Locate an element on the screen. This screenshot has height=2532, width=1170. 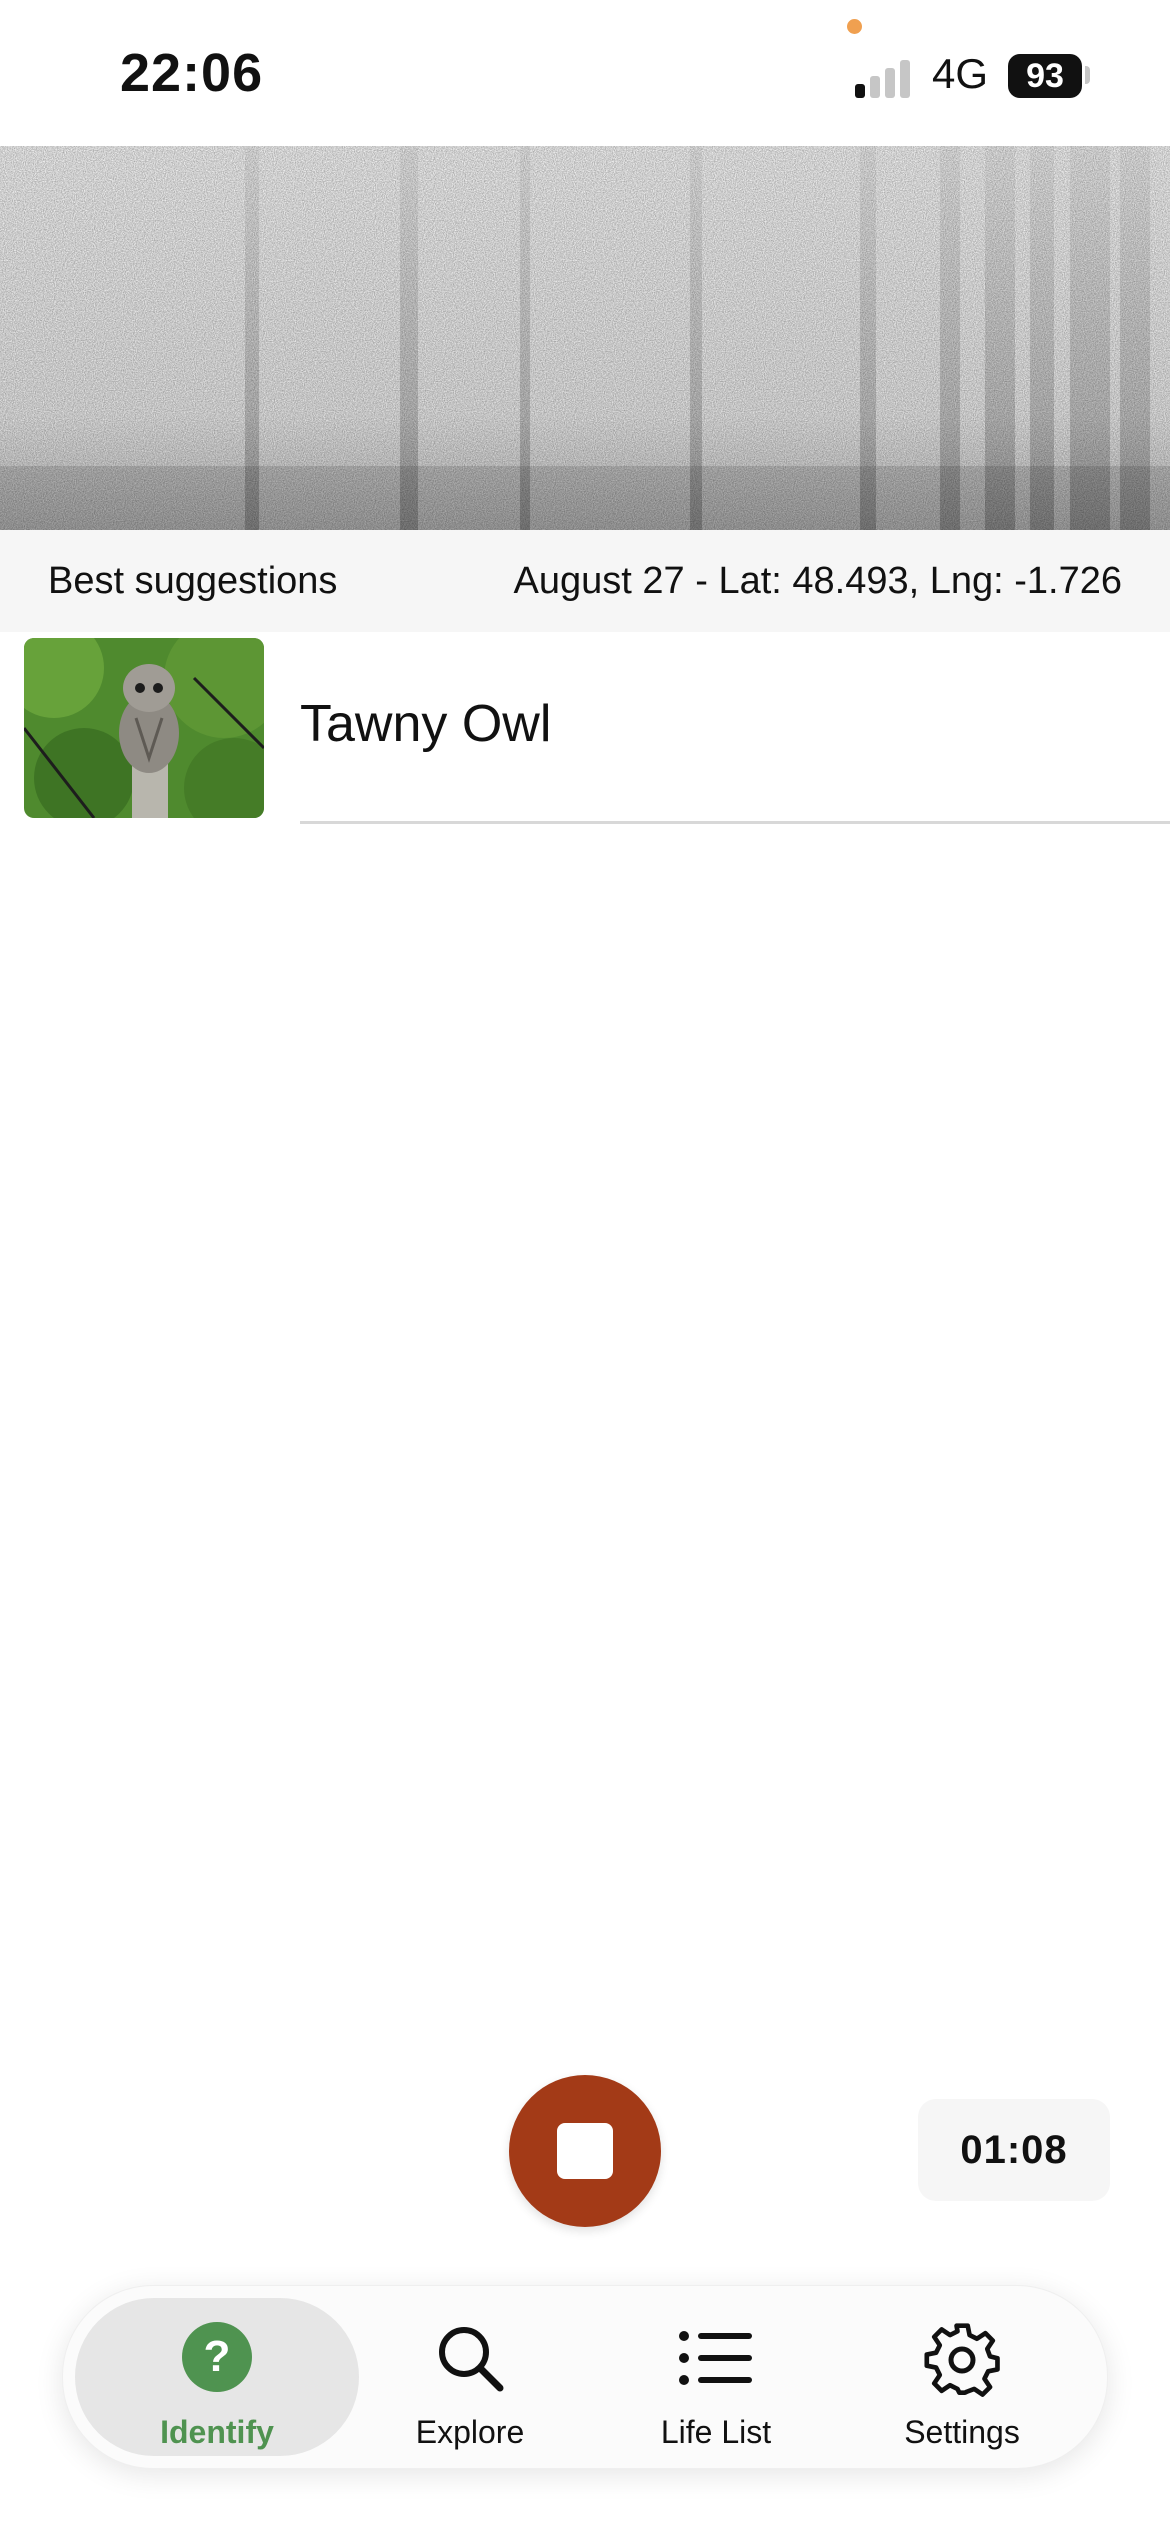
tab-explore: Explore is located at coordinates (470, 2377).